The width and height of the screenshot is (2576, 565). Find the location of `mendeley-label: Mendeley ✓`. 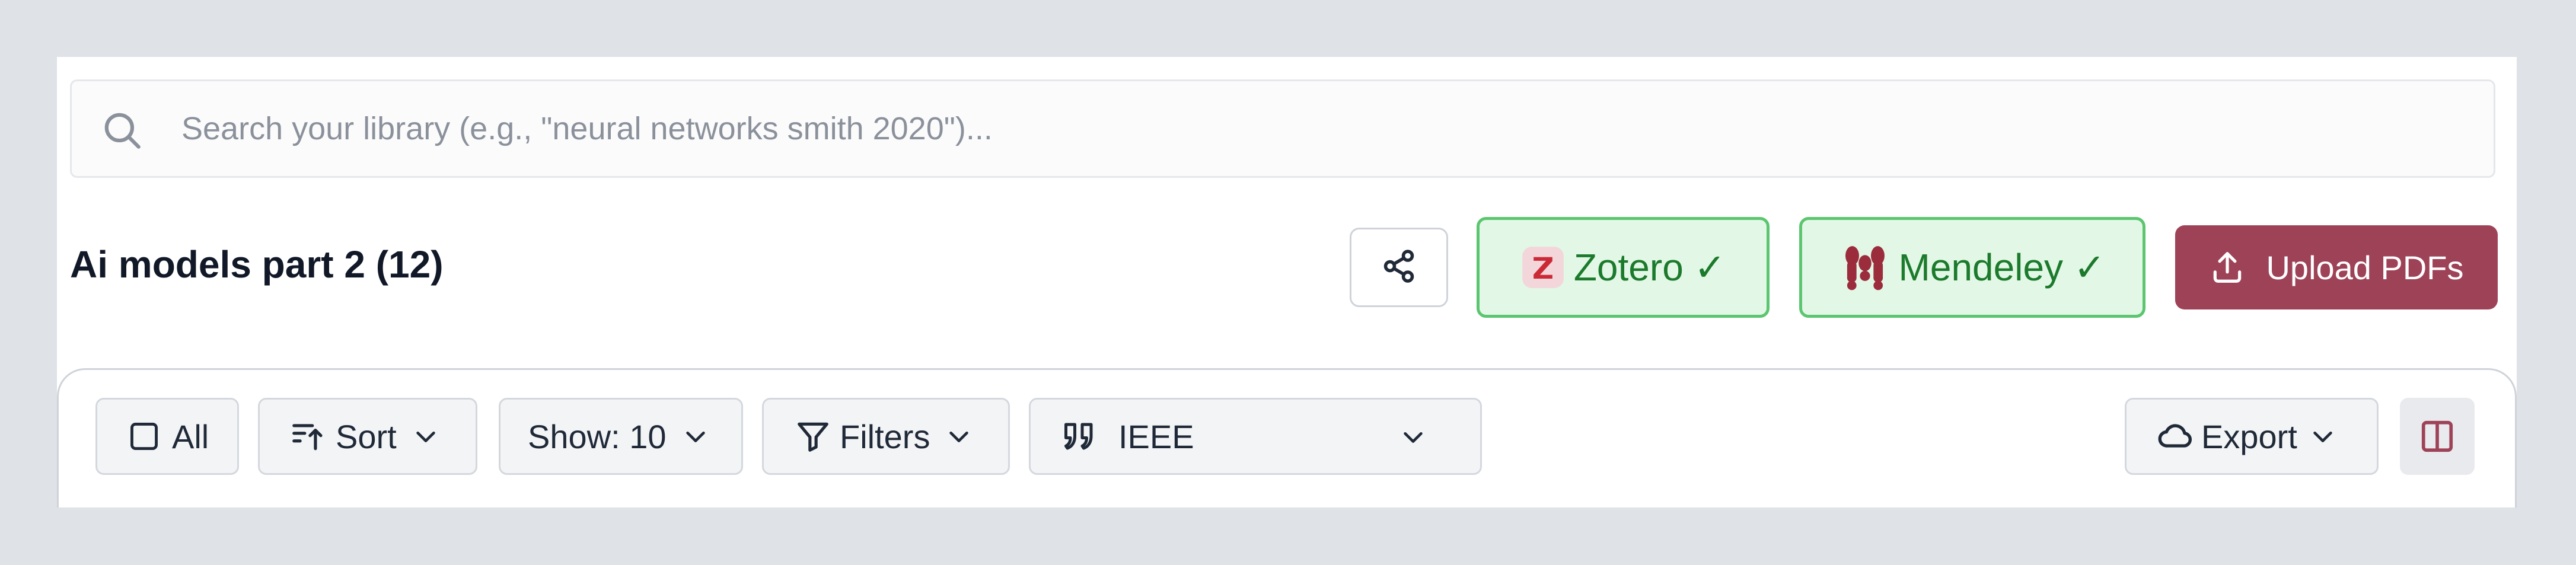

mendeley-label: Mendeley ✓ is located at coordinates (2002, 267).